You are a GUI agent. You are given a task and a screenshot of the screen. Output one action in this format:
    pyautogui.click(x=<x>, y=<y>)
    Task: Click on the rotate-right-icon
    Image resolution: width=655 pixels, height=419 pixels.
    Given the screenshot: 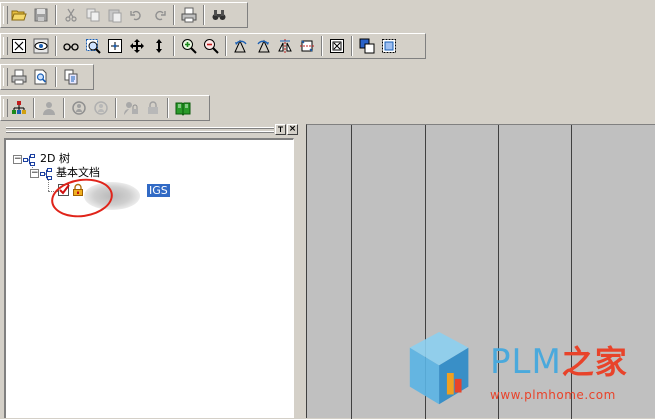 What is the action you would take?
    pyautogui.click(x=263, y=46)
    